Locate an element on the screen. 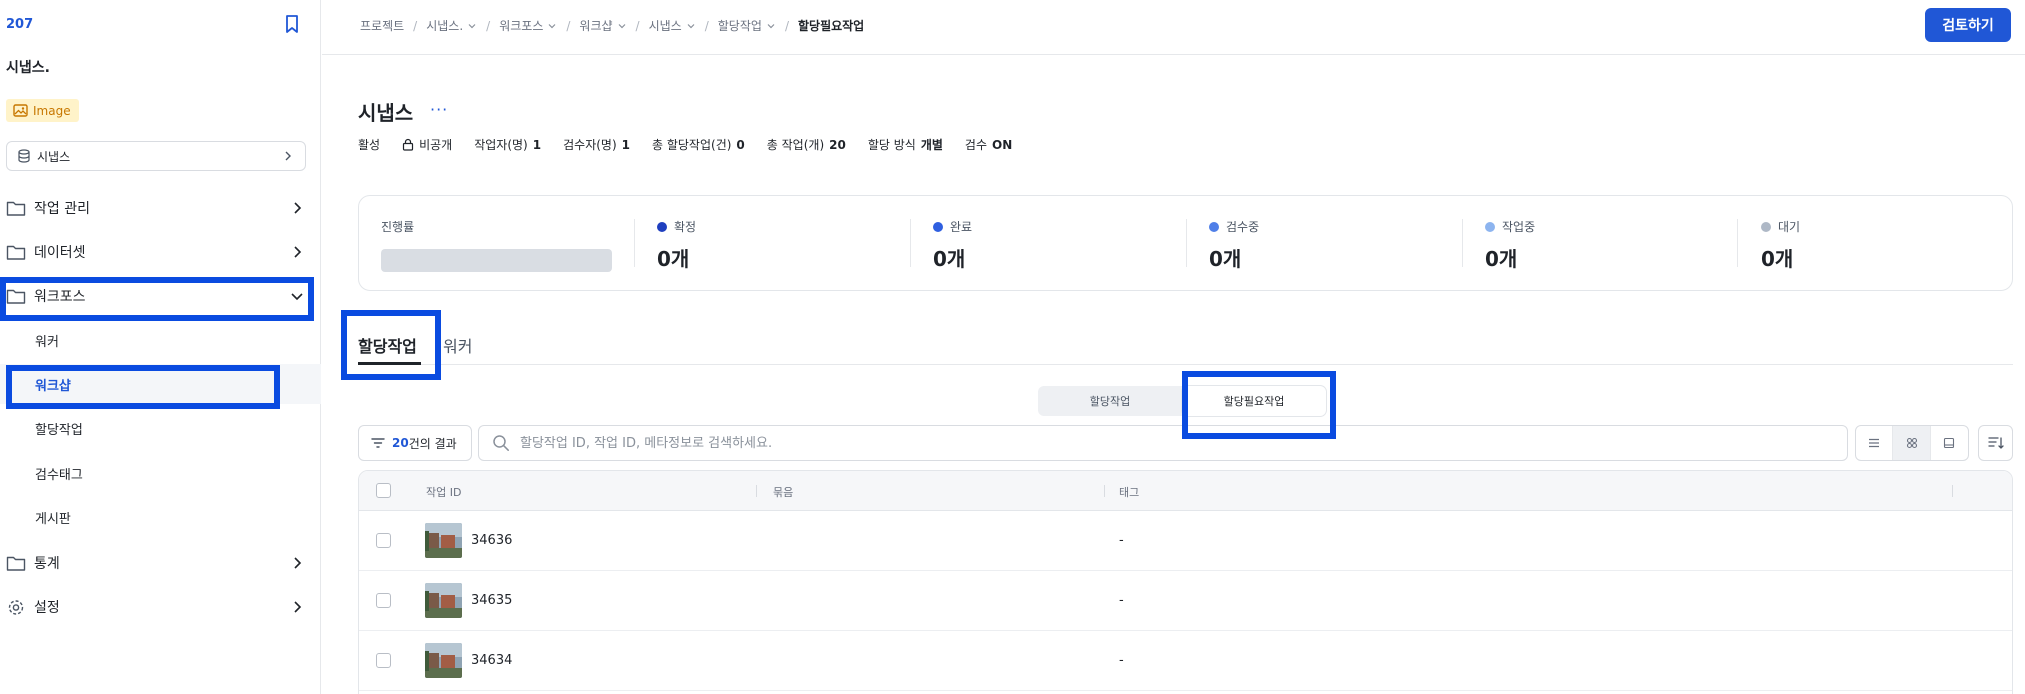  sidebar-item-review-tags: 검수태그 is located at coordinates (160, 473).